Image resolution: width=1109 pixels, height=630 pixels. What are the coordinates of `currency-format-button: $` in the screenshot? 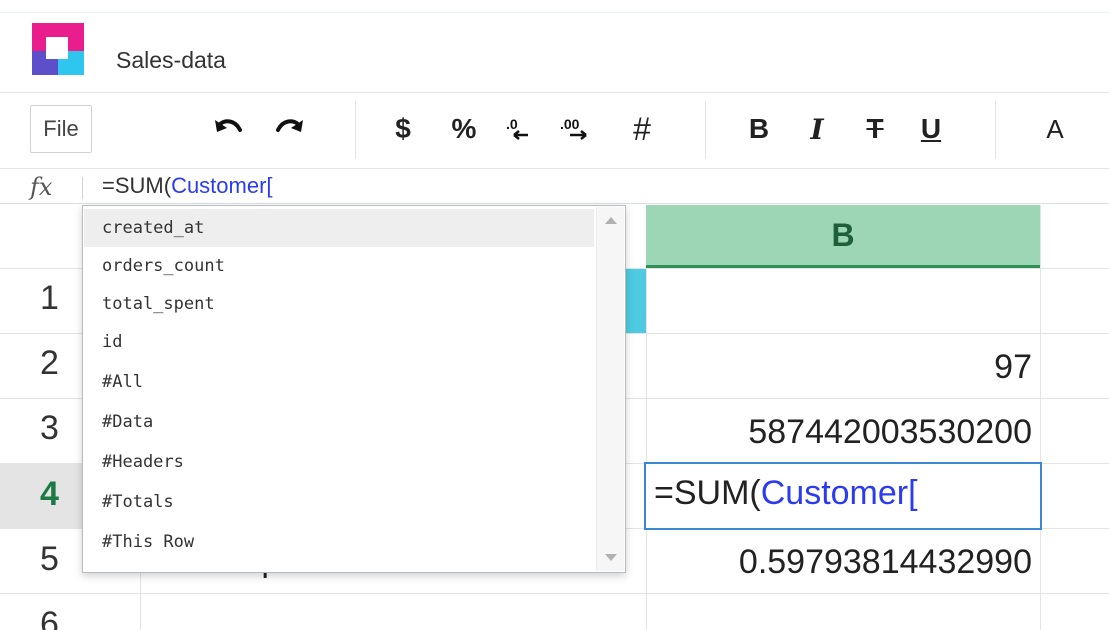 It's located at (403, 129).